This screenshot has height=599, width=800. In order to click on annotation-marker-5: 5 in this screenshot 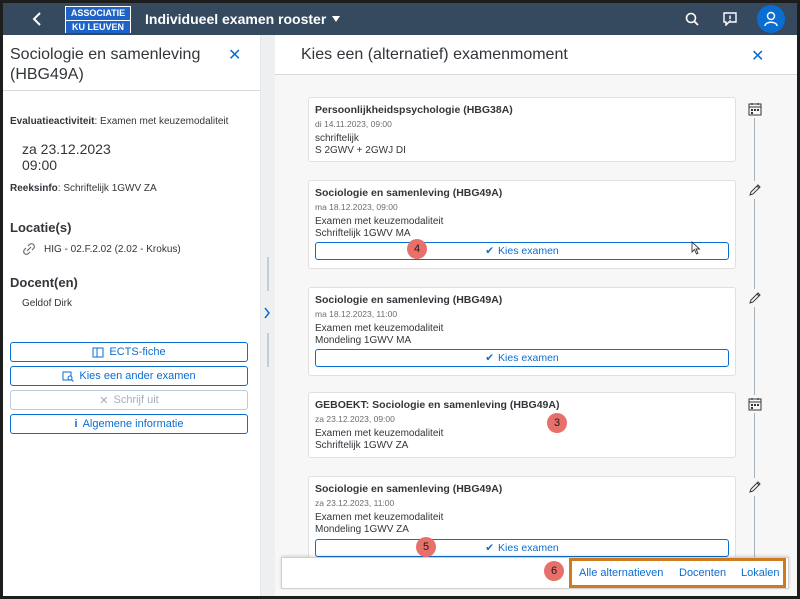, I will do `click(426, 547)`.